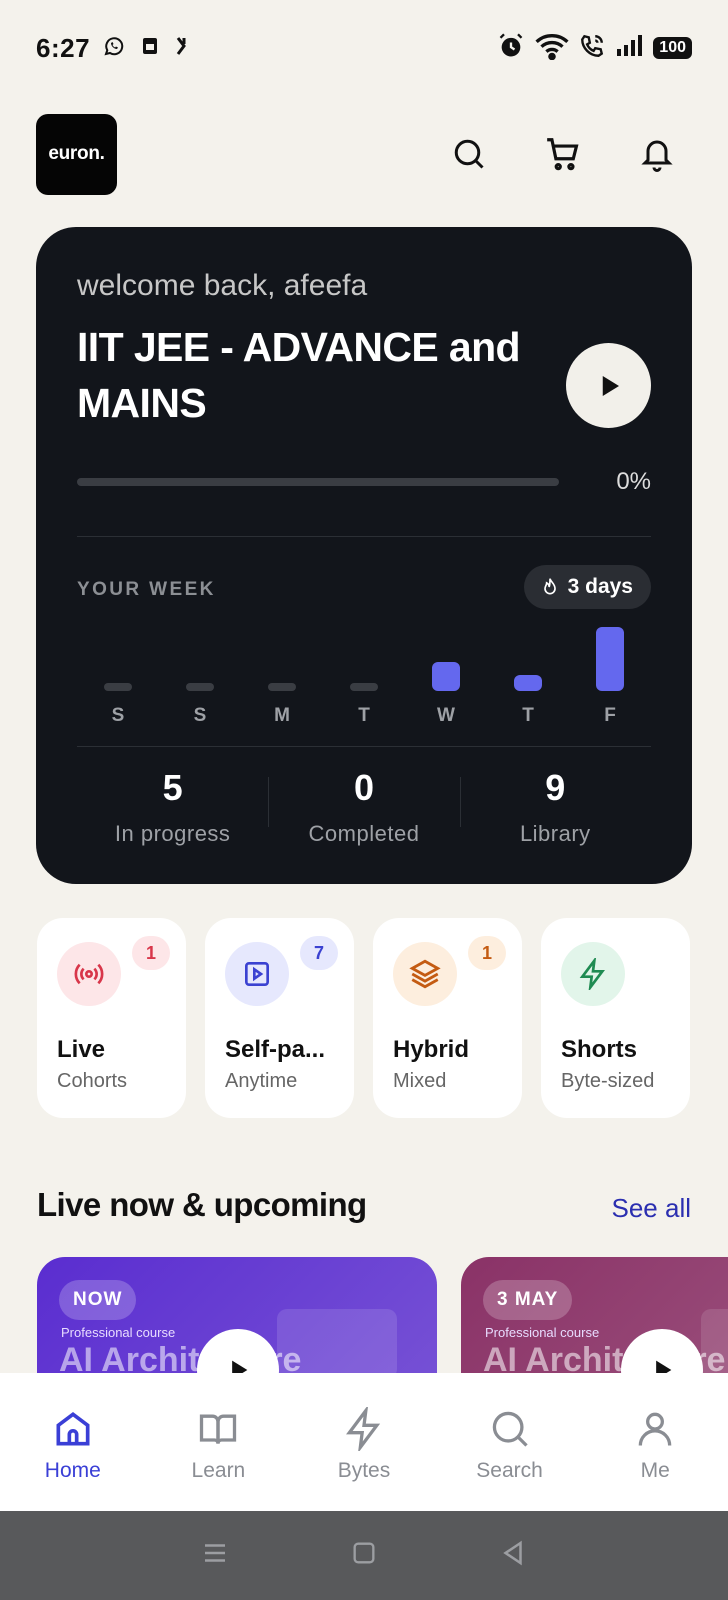 The height and width of the screenshot is (1600, 728). What do you see at coordinates (555, 787) in the screenshot?
I see `stat-value: 9` at bounding box center [555, 787].